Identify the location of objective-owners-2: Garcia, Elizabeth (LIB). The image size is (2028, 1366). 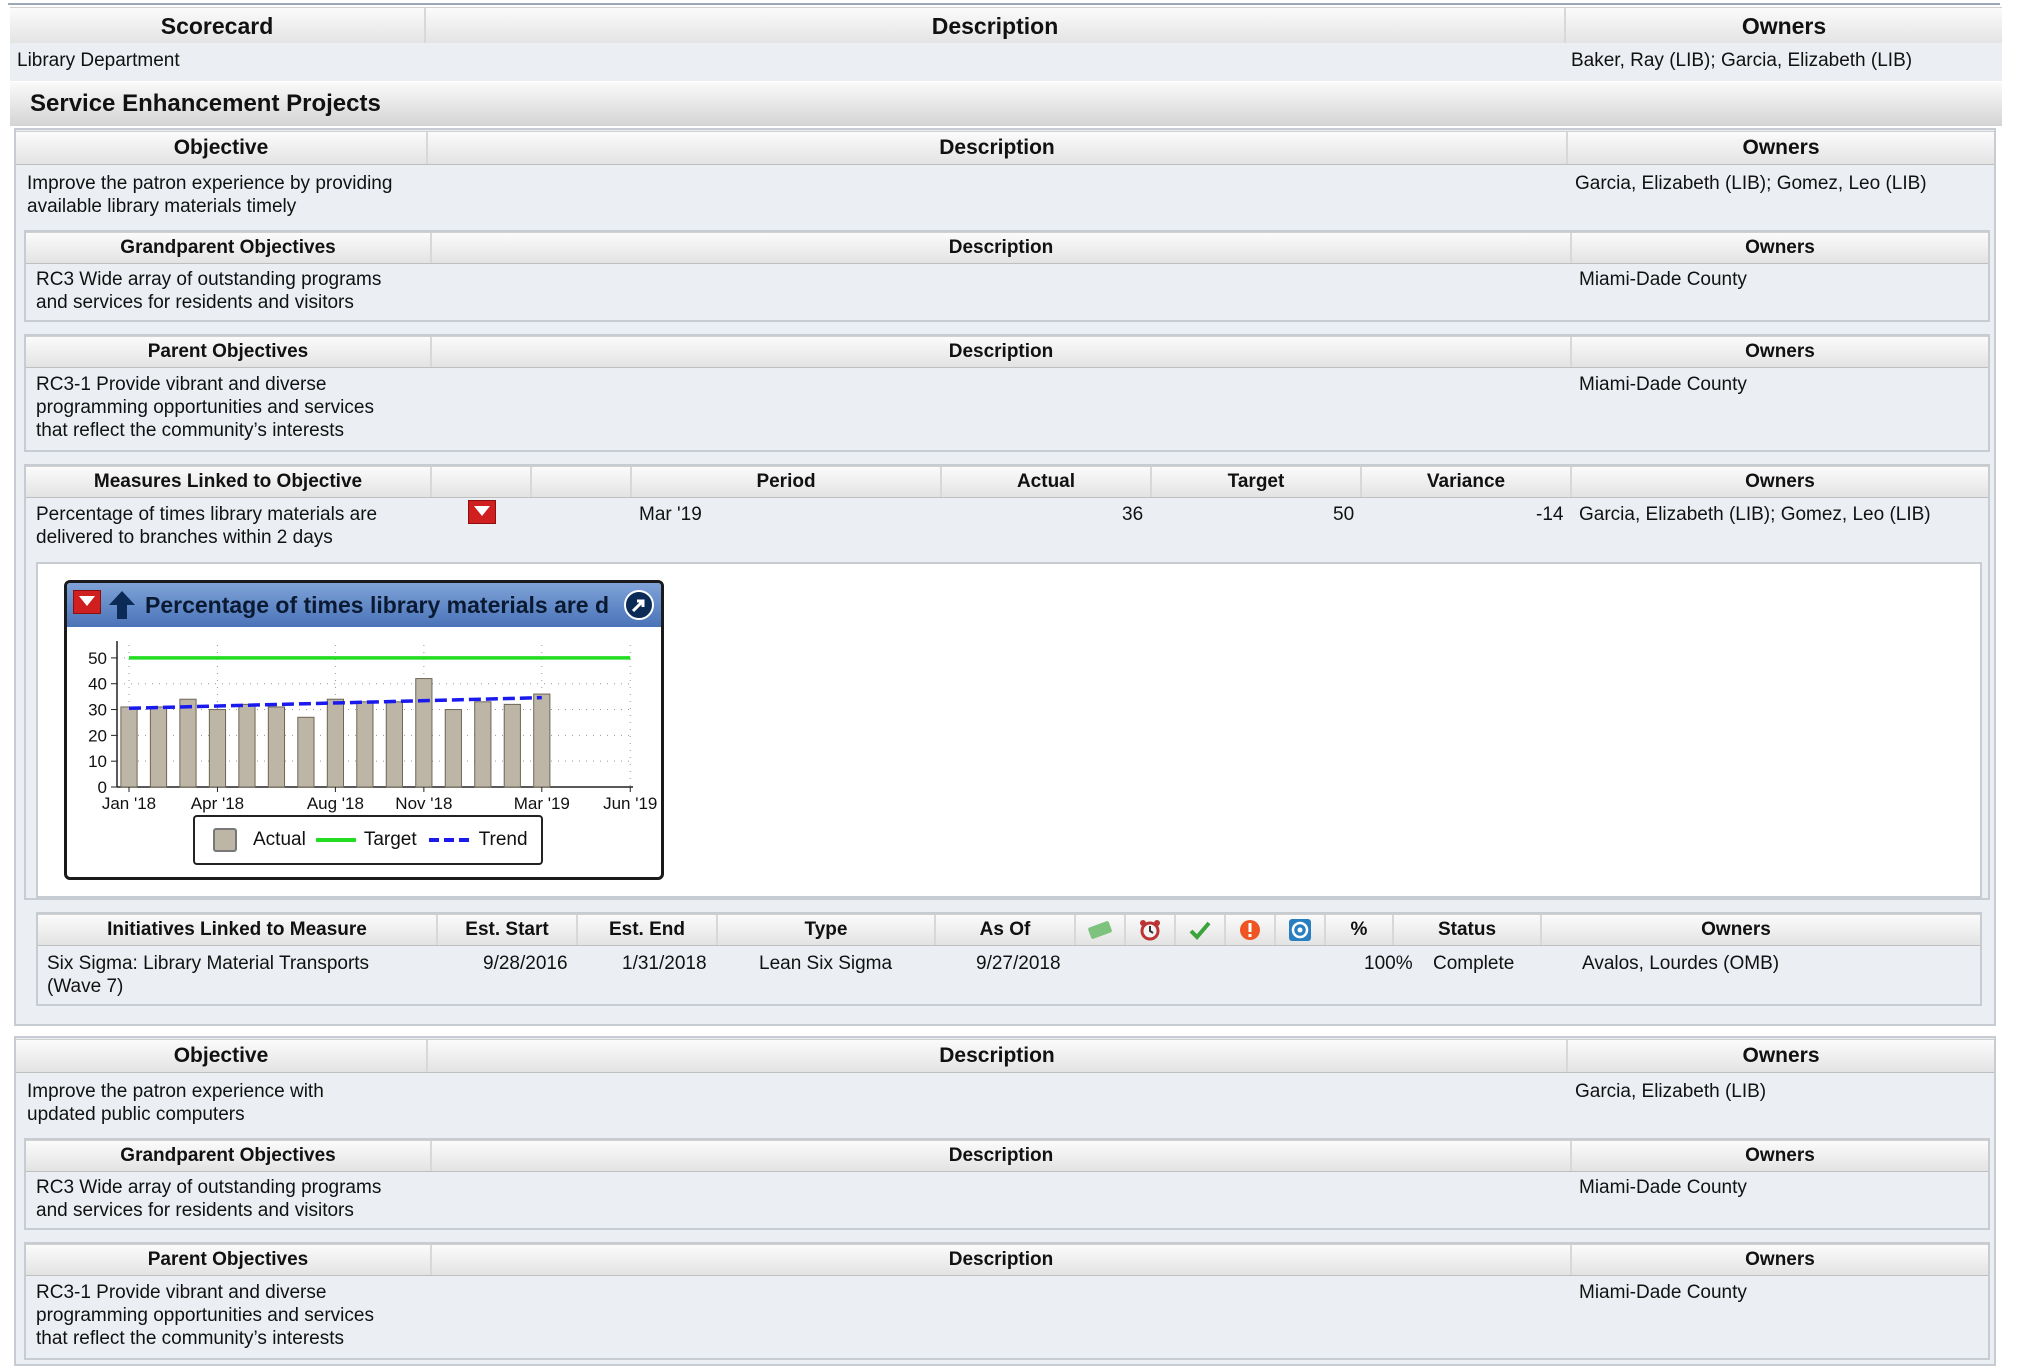
(1671, 1091).